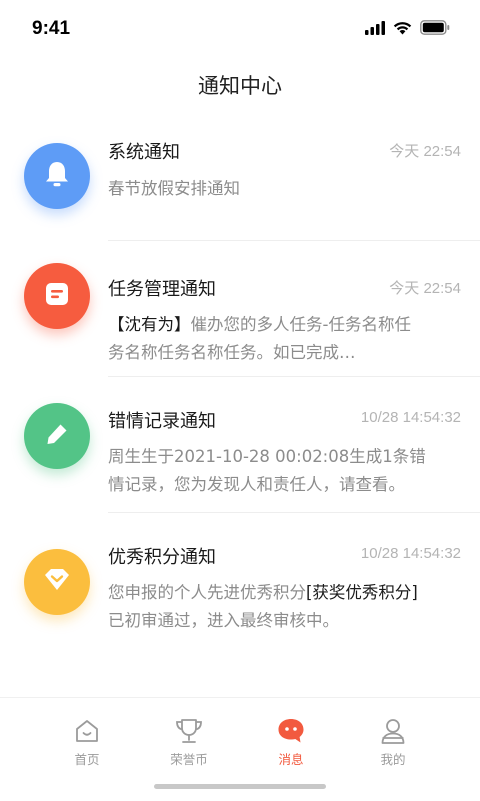  What do you see at coordinates (240, 86) in the screenshot?
I see `page-title: 通知中心` at bounding box center [240, 86].